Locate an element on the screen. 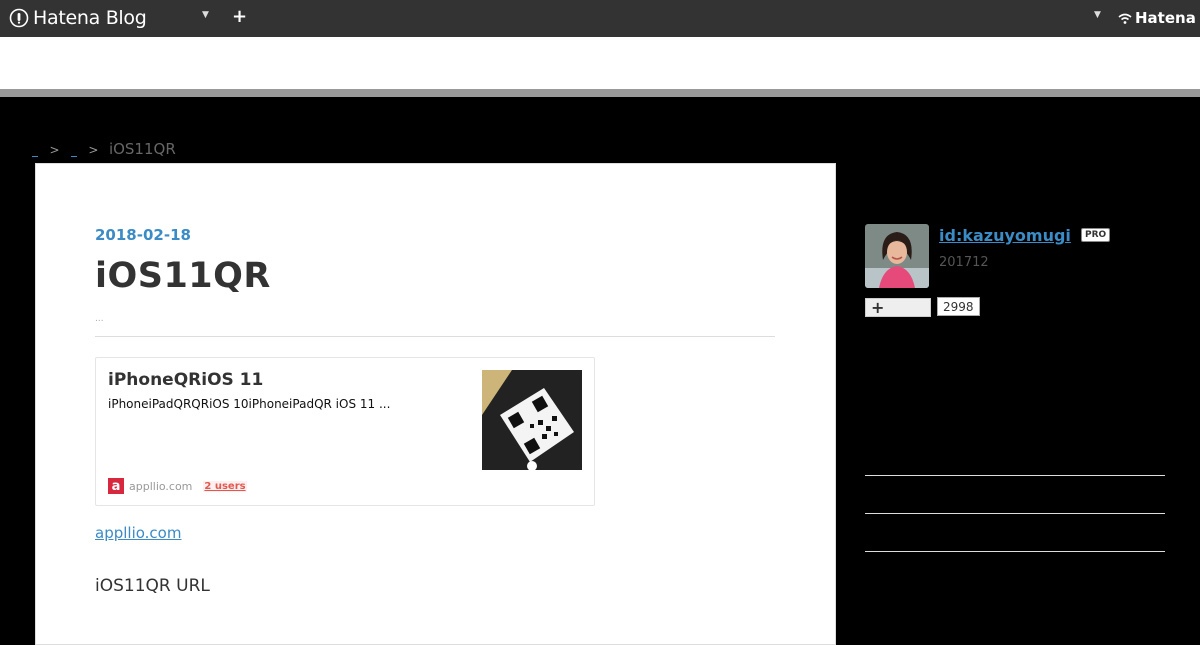 Image resolution: width=1200 pixels, height=645 pixels. header-divider is located at coordinates (600, 93).